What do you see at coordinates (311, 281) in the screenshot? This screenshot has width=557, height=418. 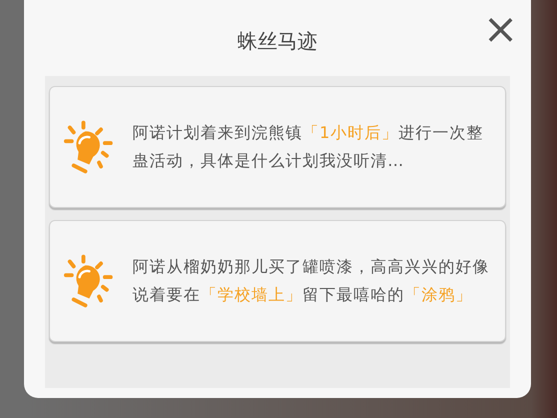 I see `clue-text: 阿诺从榴奶奶那儿买了罐喷漆，高高兴兴的好像说着要在「学校墙上」留下最嘻哈的「涂鸦」` at bounding box center [311, 281].